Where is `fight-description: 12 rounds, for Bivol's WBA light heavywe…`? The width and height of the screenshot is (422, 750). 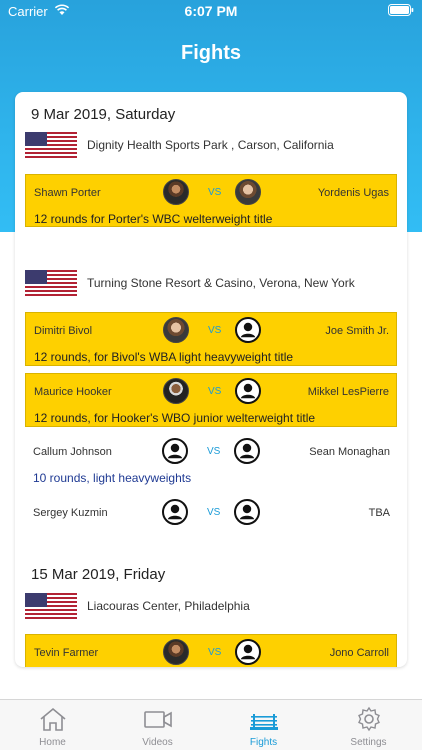
fight-description: 12 rounds, for Bivol's WBA light heavywe… is located at coordinates (164, 357).